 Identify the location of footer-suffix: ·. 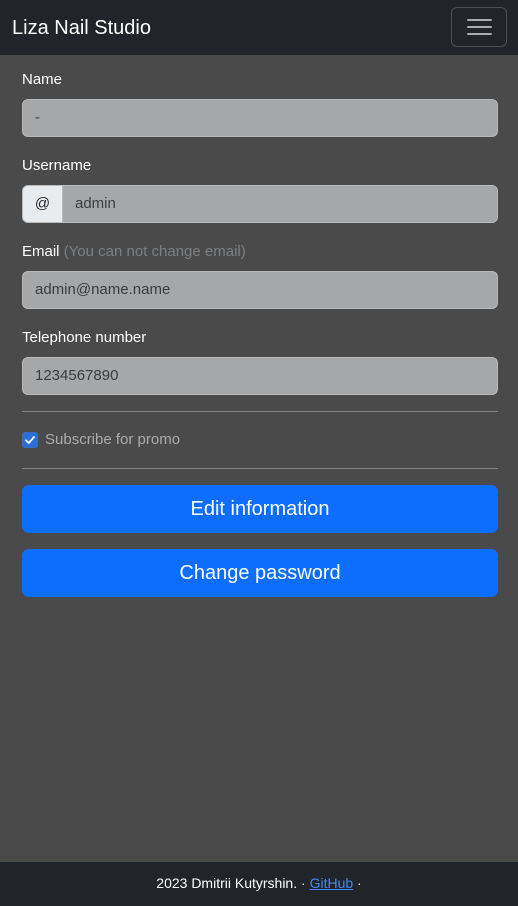
(357, 883).